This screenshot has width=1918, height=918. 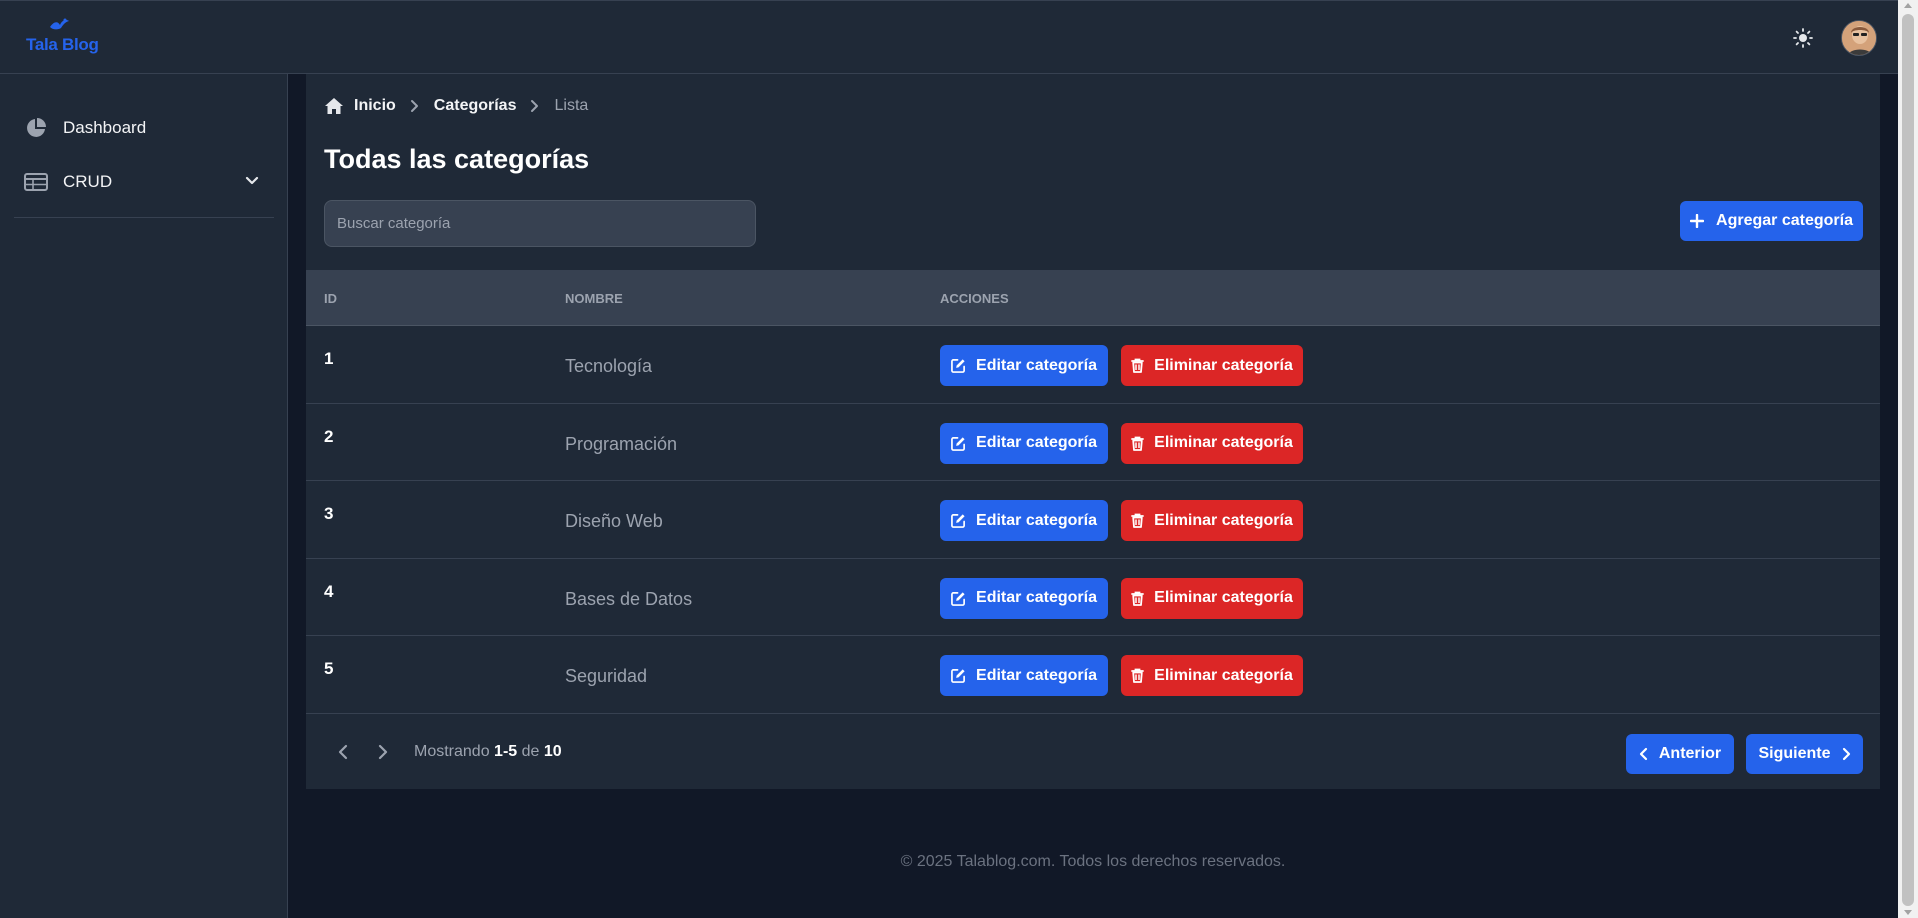 What do you see at coordinates (457, 159) in the screenshot?
I see `page-title: Todas las categorías` at bounding box center [457, 159].